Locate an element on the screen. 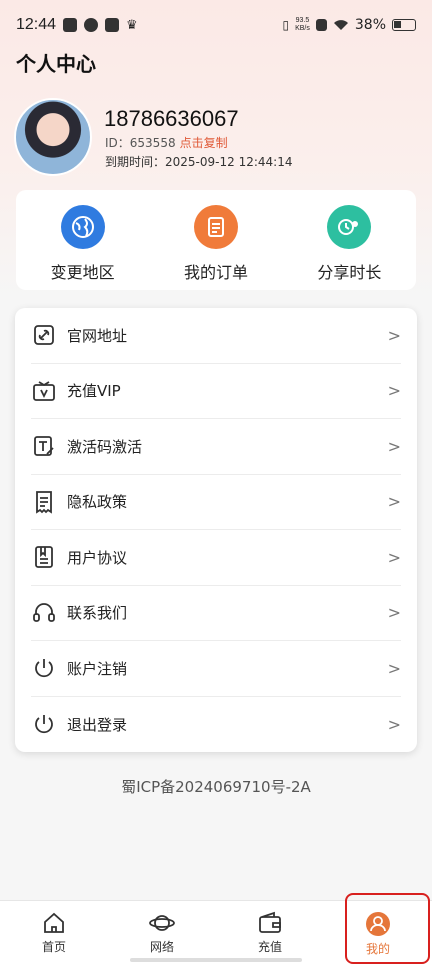  menu-item-logout: 退出登录 > is located at coordinates (216, 725).